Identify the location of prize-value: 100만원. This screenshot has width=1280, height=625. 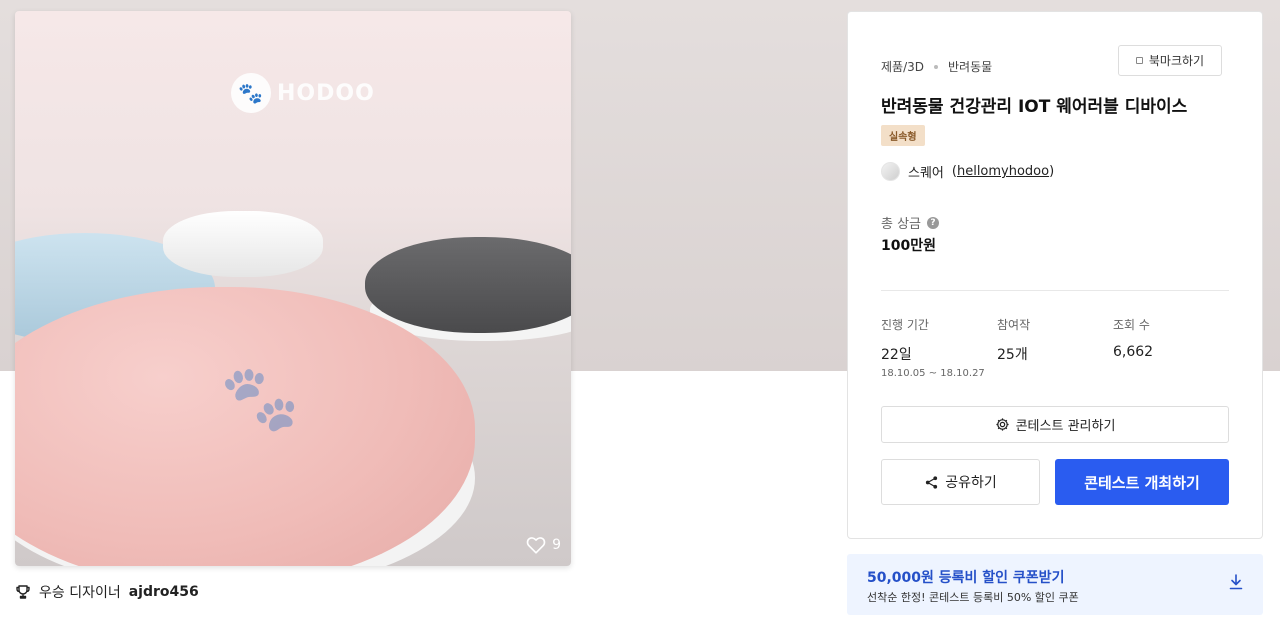
(908, 246).